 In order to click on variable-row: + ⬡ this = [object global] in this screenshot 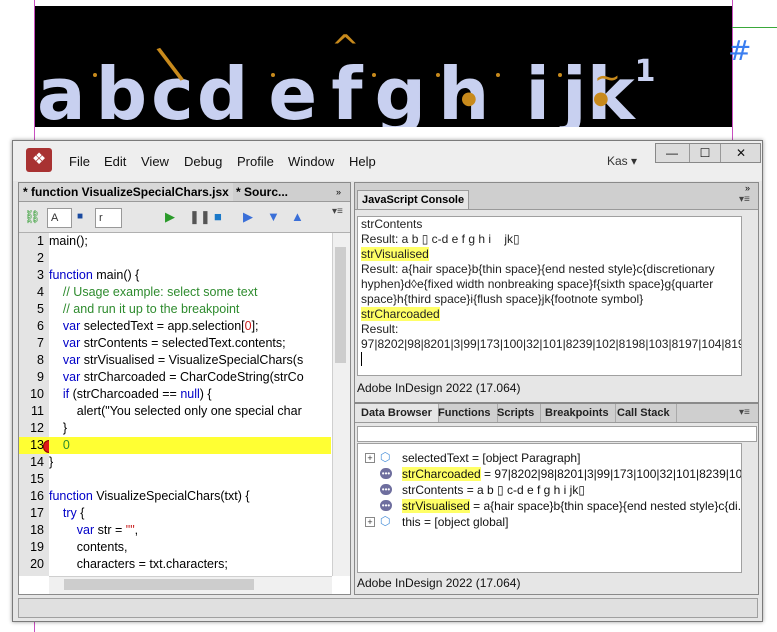, I will do `click(549, 522)`.